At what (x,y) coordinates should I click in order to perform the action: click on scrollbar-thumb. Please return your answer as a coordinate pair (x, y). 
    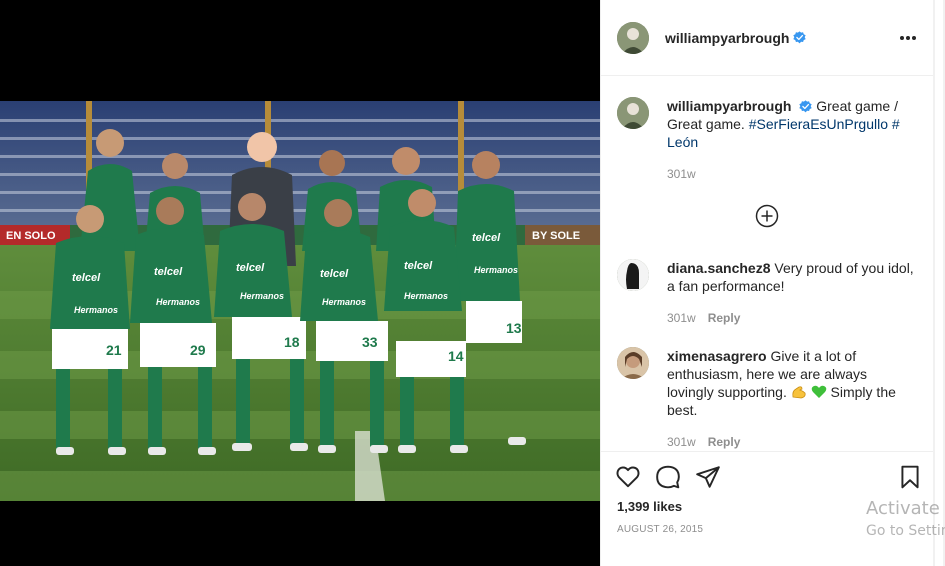
    Looking at the image, I should click on (939, 283).